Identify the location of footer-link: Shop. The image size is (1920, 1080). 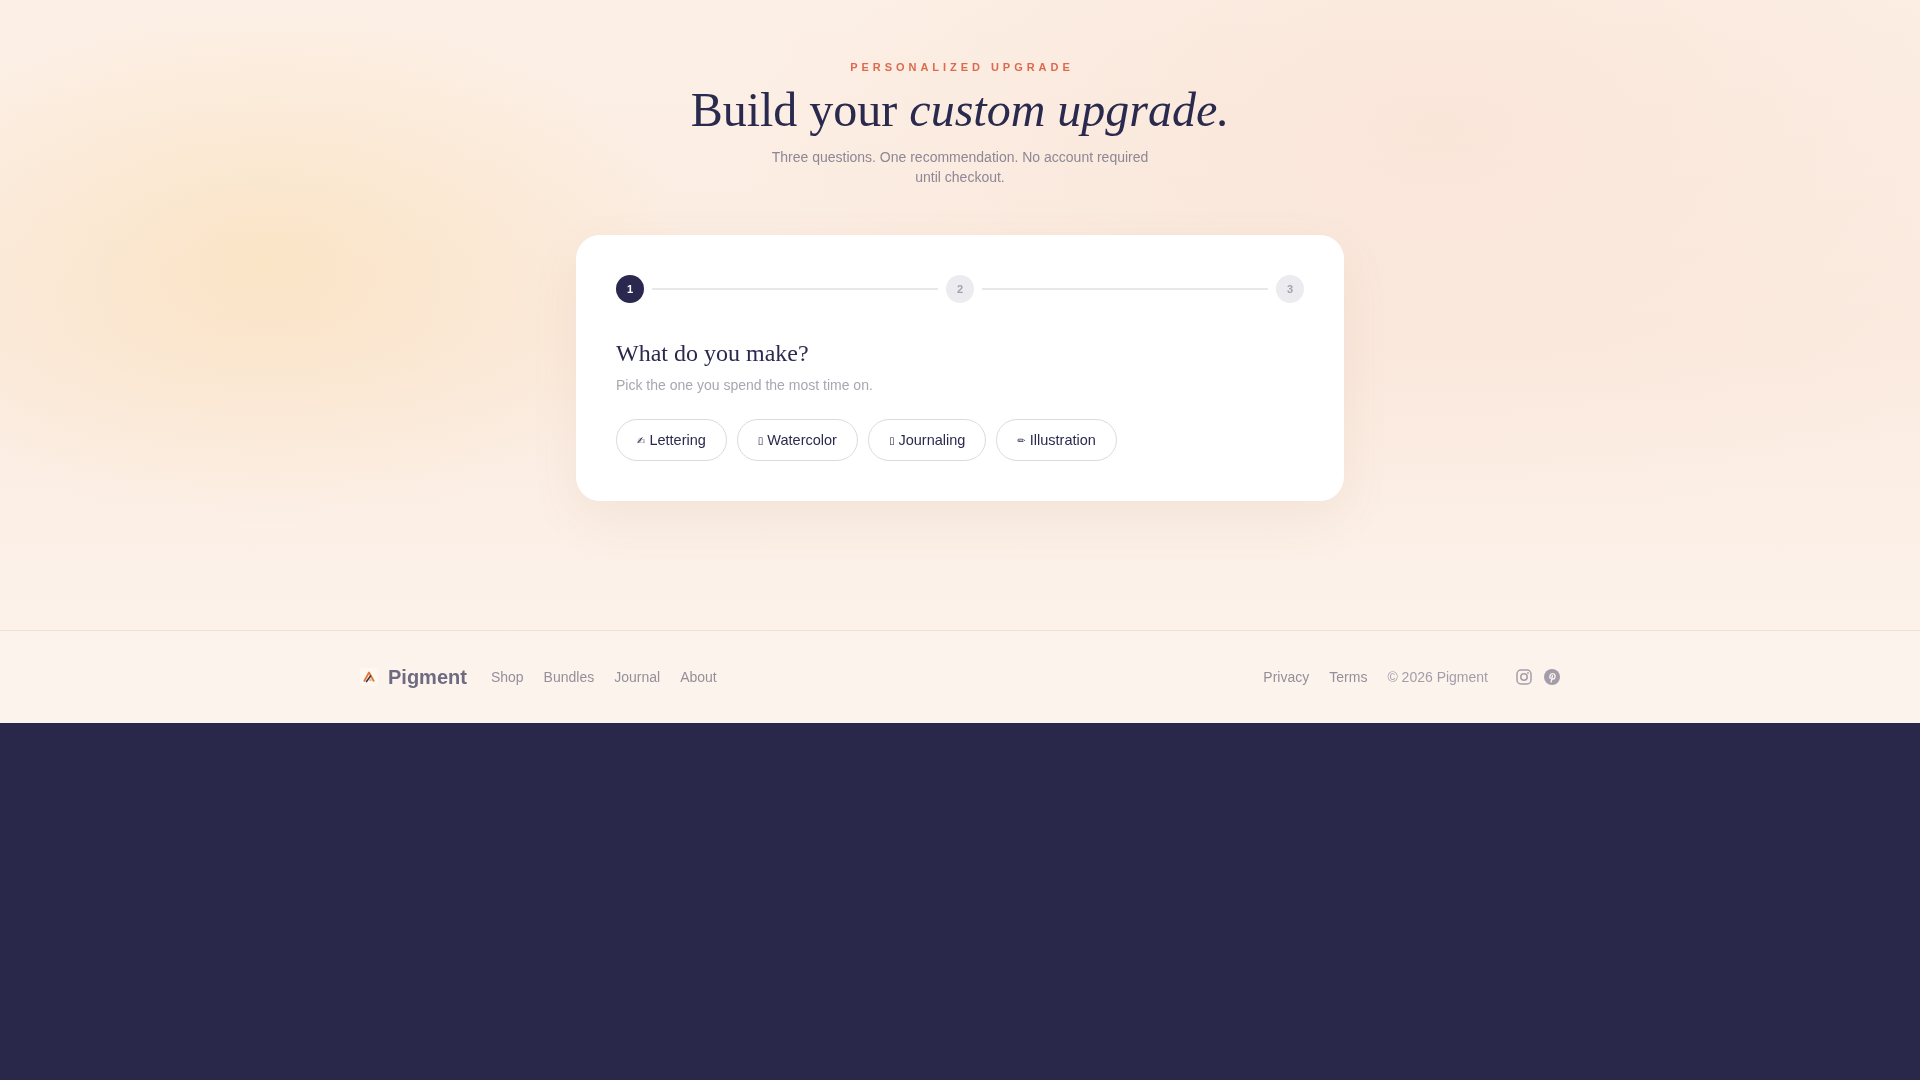
(507, 677).